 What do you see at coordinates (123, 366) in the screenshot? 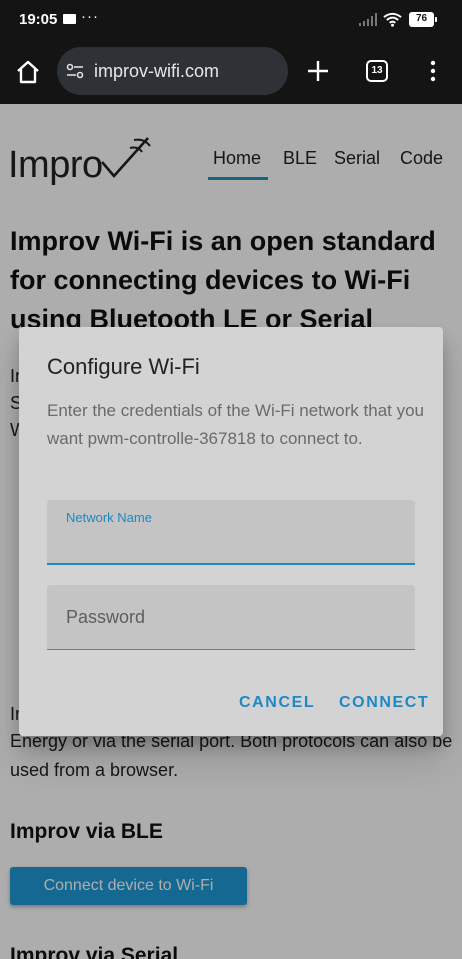
I see `dialog-title: Configure Wi-Fi` at bounding box center [123, 366].